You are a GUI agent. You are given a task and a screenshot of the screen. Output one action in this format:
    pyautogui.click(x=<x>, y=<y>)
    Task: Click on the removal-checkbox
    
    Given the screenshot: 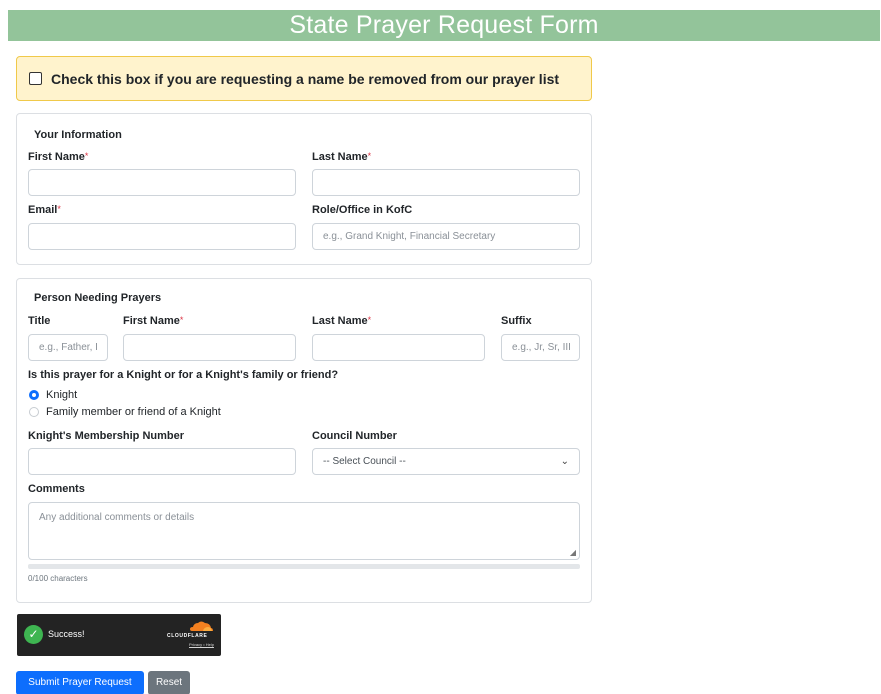 What is the action you would take?
    pyautogui.click(x=35, y=78)
    